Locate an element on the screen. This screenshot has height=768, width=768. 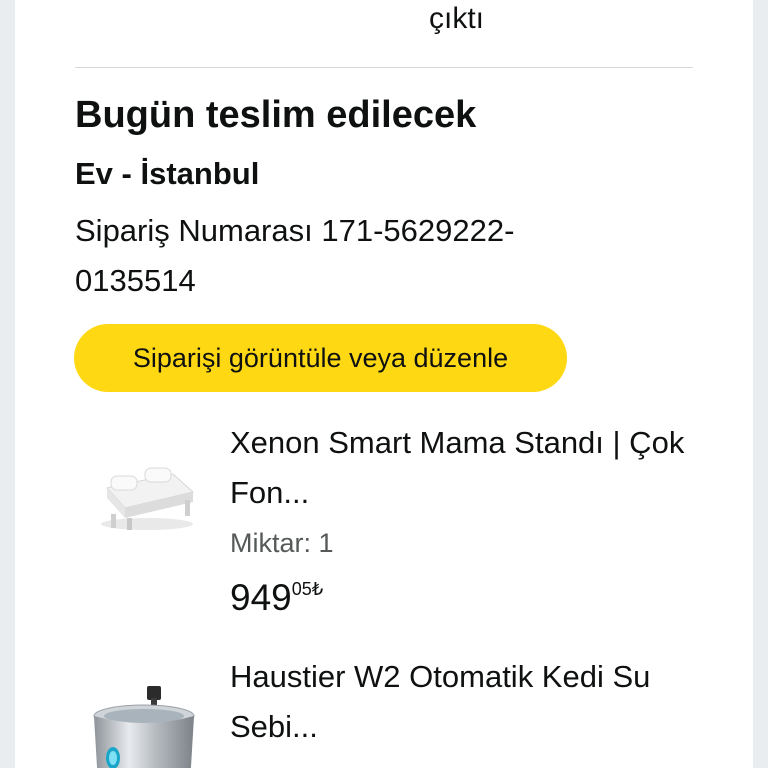
top-fragment-text: çıktı is located at coordinates (457, 18).